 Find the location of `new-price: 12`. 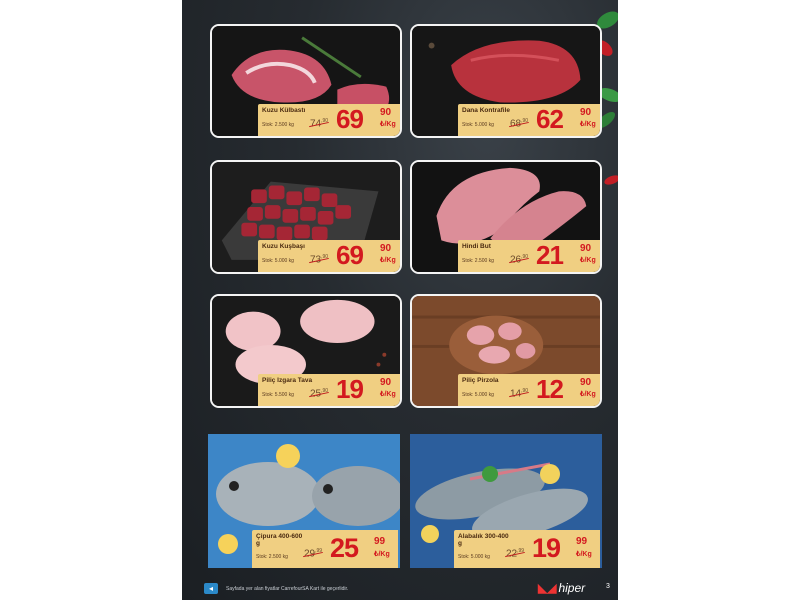

new-price: 12 is located at coordinates (550, 389).